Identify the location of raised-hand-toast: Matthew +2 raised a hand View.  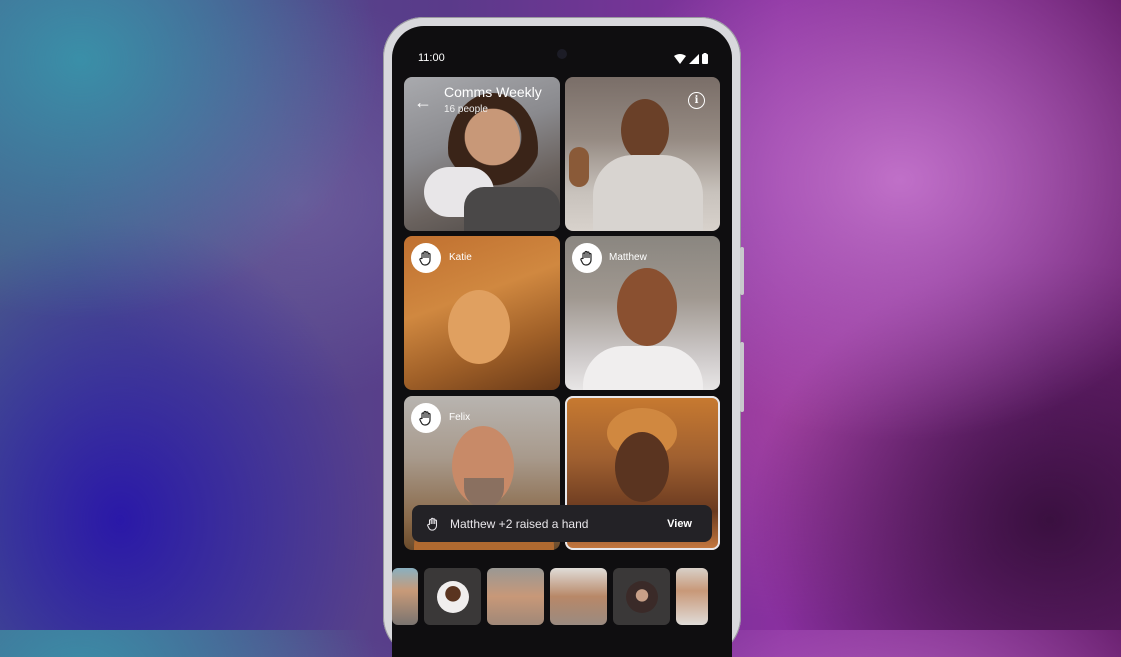
(562, 523).